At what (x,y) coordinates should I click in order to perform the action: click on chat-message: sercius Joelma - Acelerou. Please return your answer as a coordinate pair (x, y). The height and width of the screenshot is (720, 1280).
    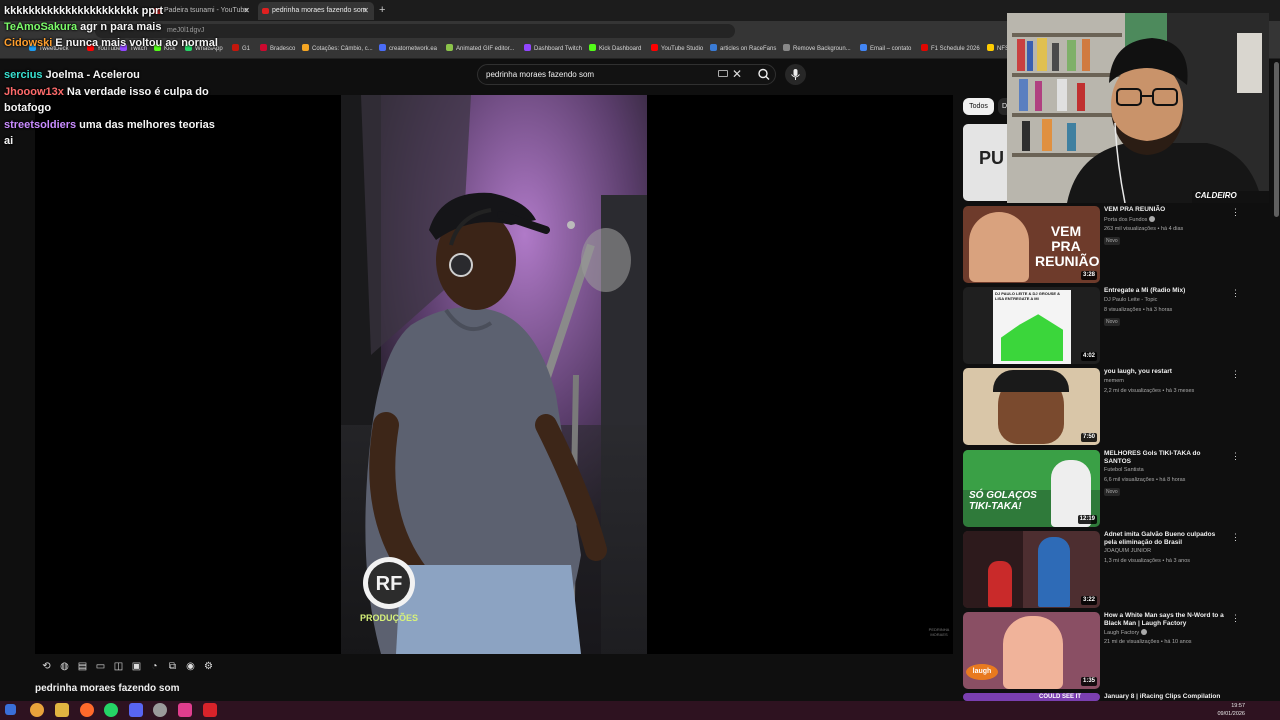
    Looking at the image, I should click on (113, 75).